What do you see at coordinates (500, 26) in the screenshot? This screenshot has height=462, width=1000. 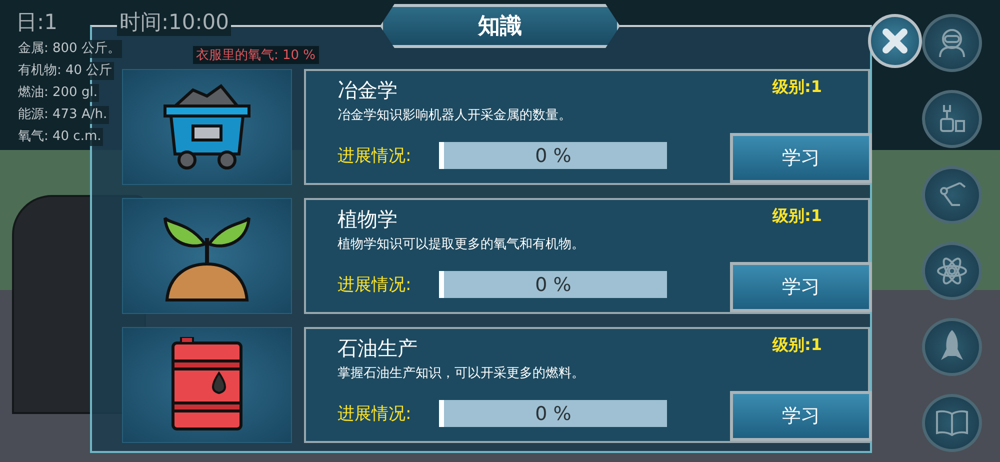 I see `dialog-title: 知識` at bounding box center [500, 26].